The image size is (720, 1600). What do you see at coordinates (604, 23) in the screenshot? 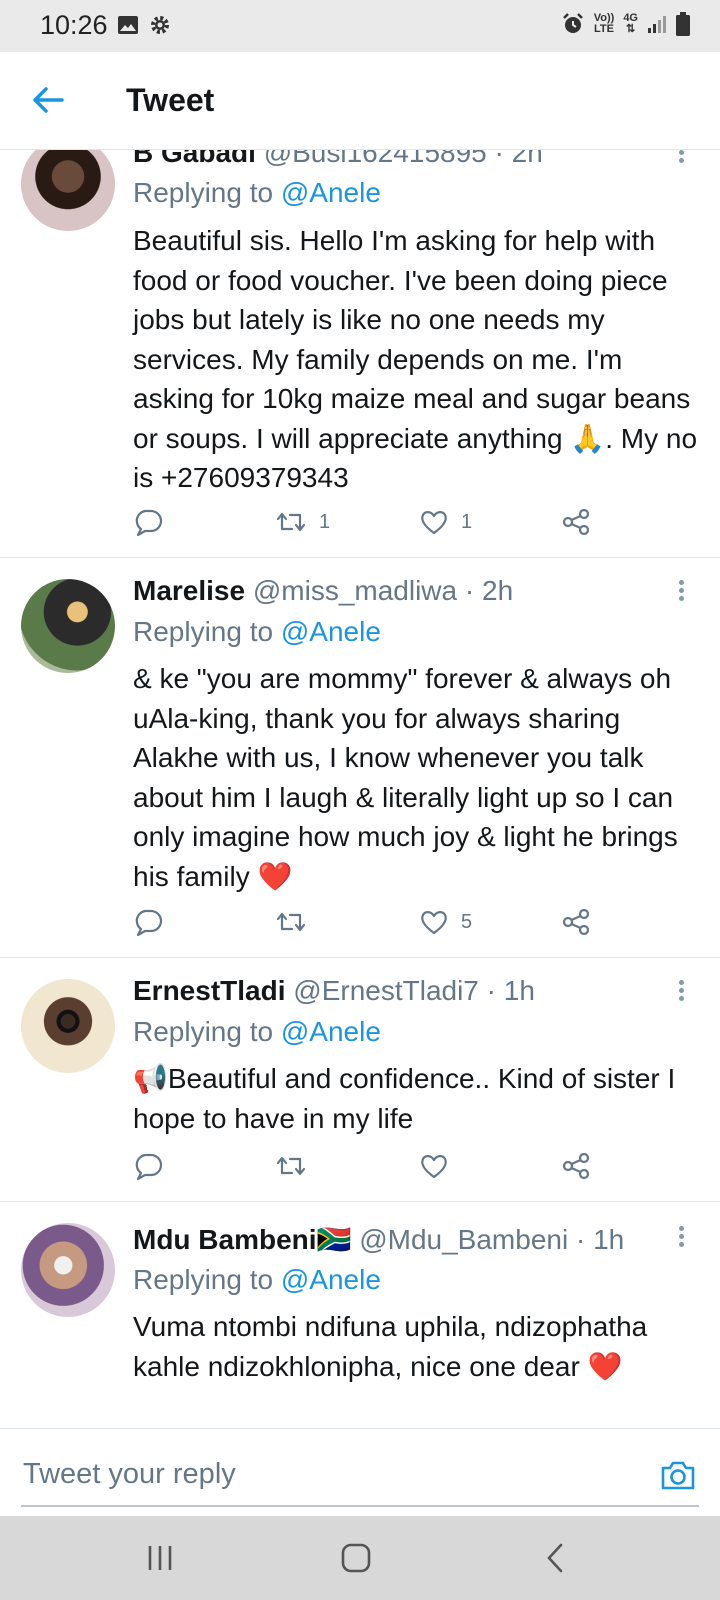
I see `volte-indicator: Vo)) LTE` at bounding box center [604, 23].